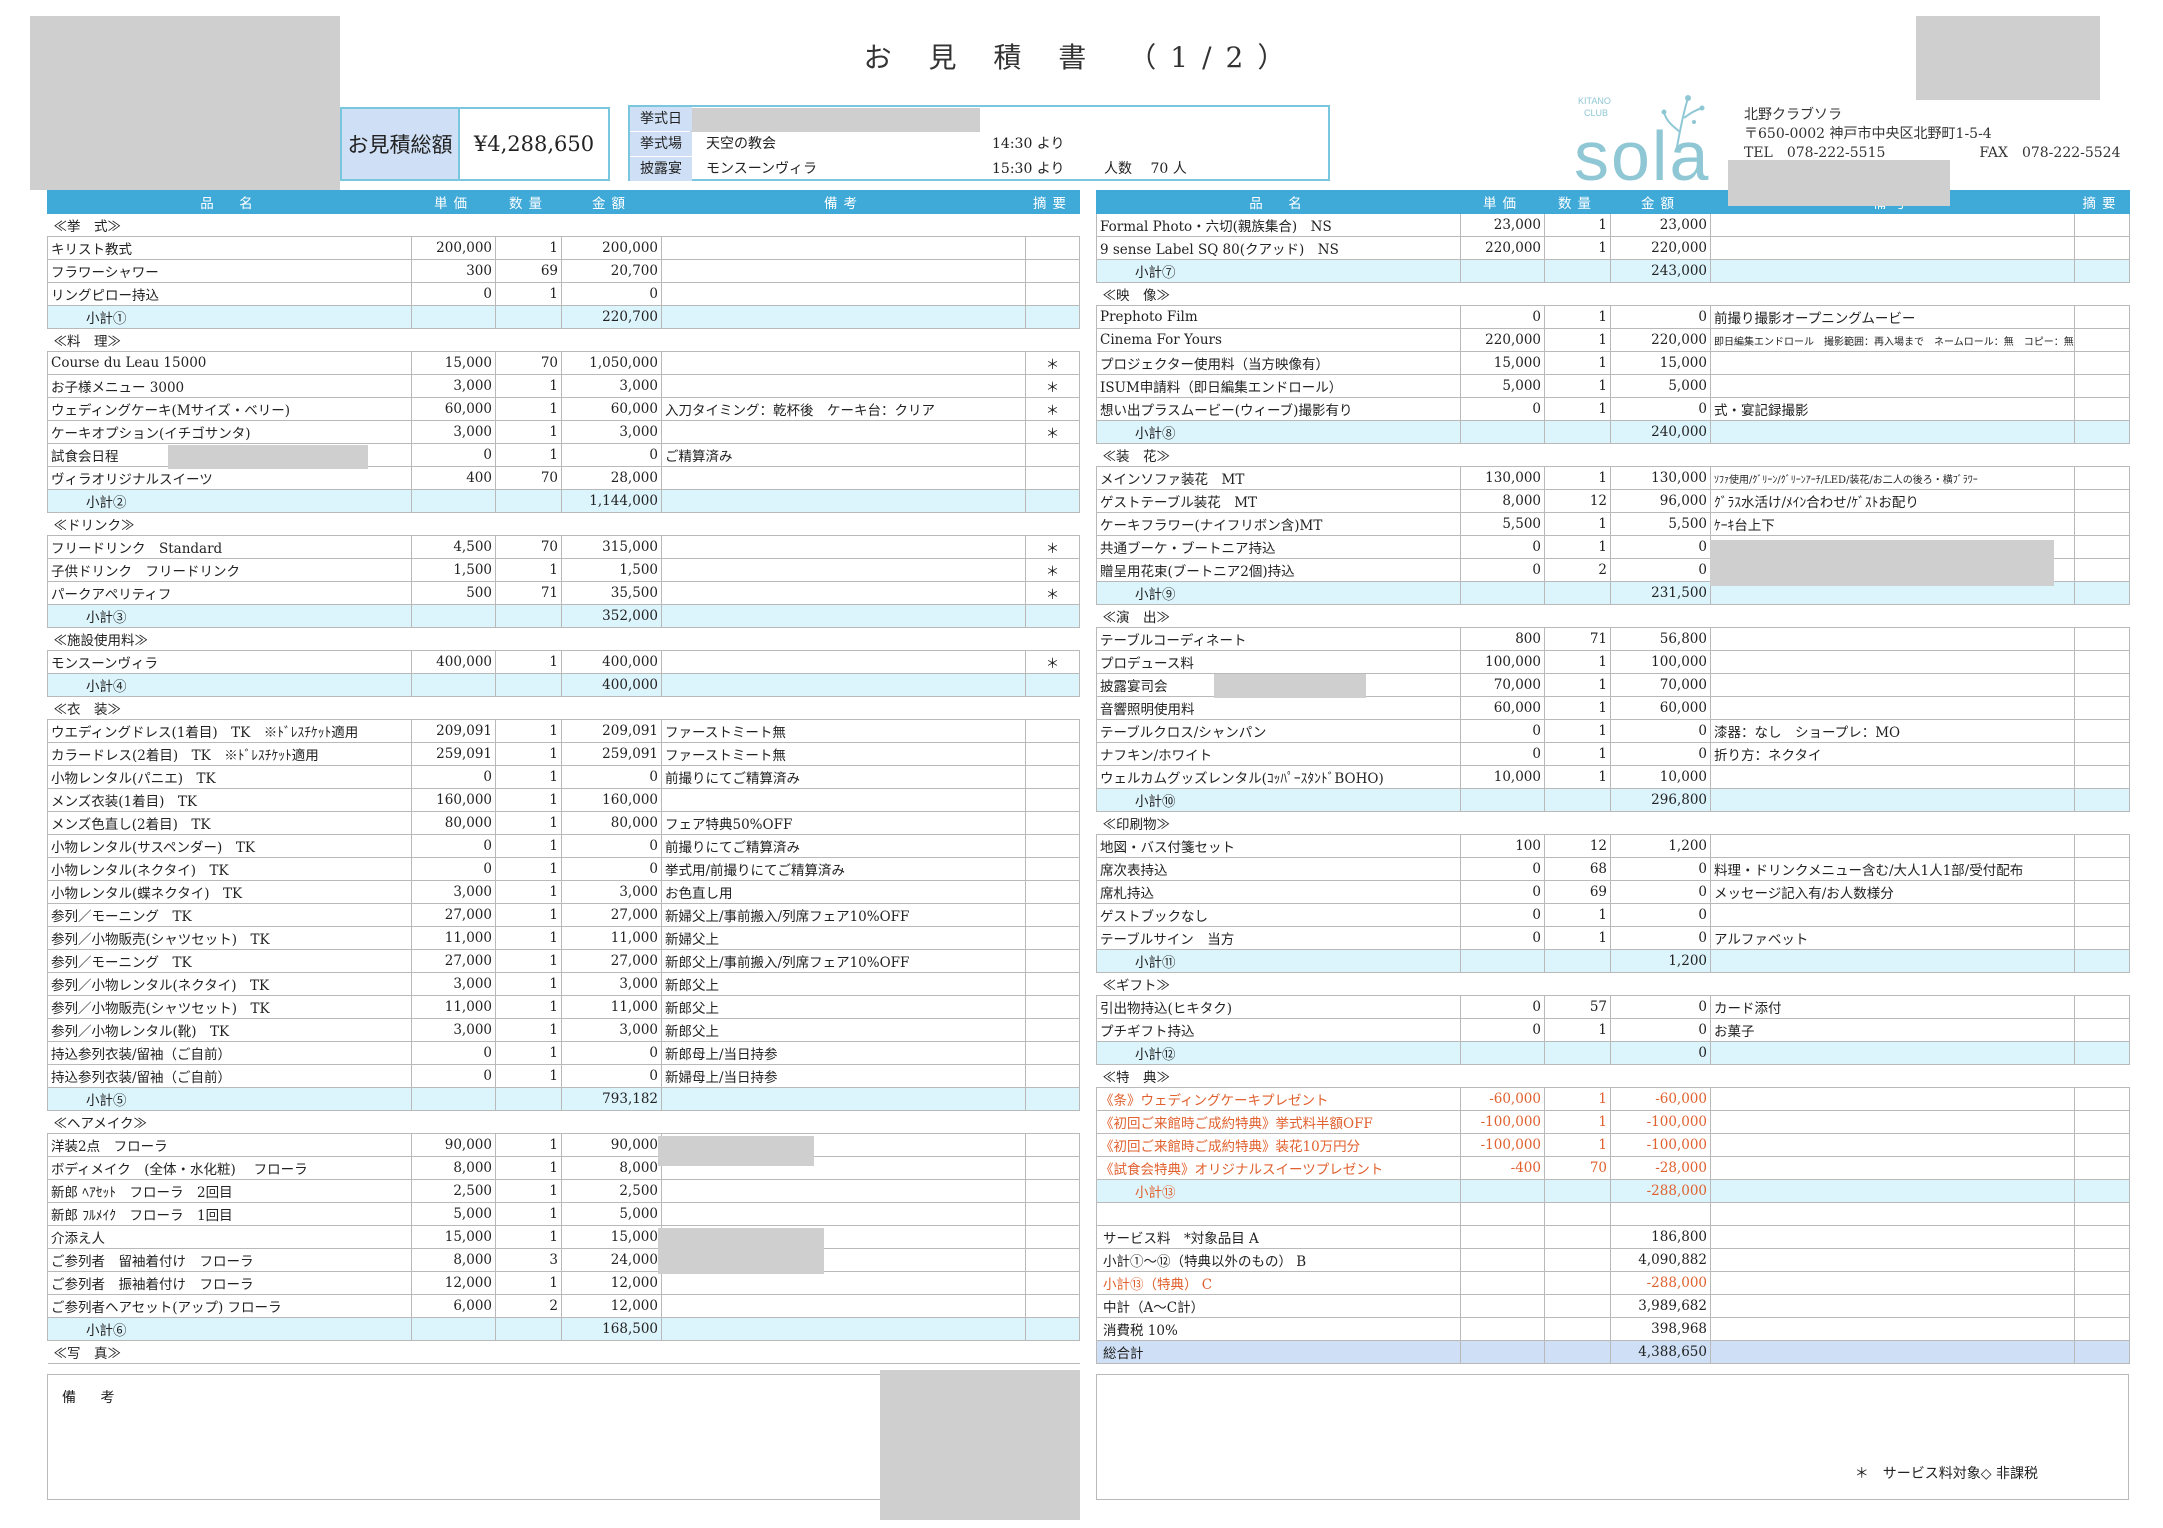 The height and width of the screenshot is (1528, 2163). Describe the element at coordinates (563, 777) in the screenshot. I see `line-item-row: 小物レンタル(パニエ) TK 0 1 0 前撮りにてご精算済み` at that location.